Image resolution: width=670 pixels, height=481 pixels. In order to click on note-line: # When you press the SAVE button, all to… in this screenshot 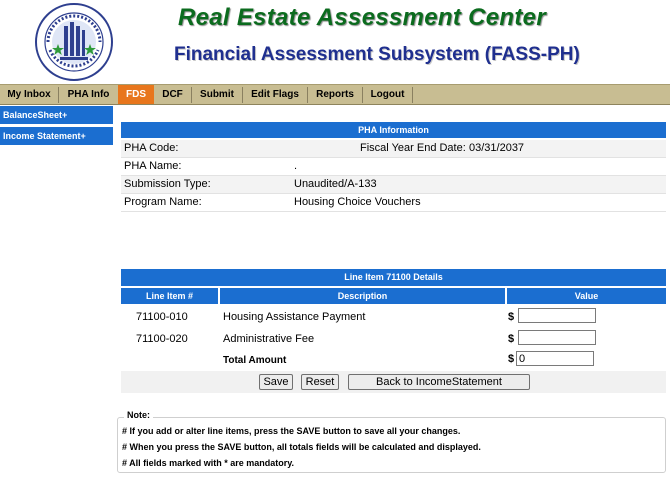, I will do `click(301, 447)`.